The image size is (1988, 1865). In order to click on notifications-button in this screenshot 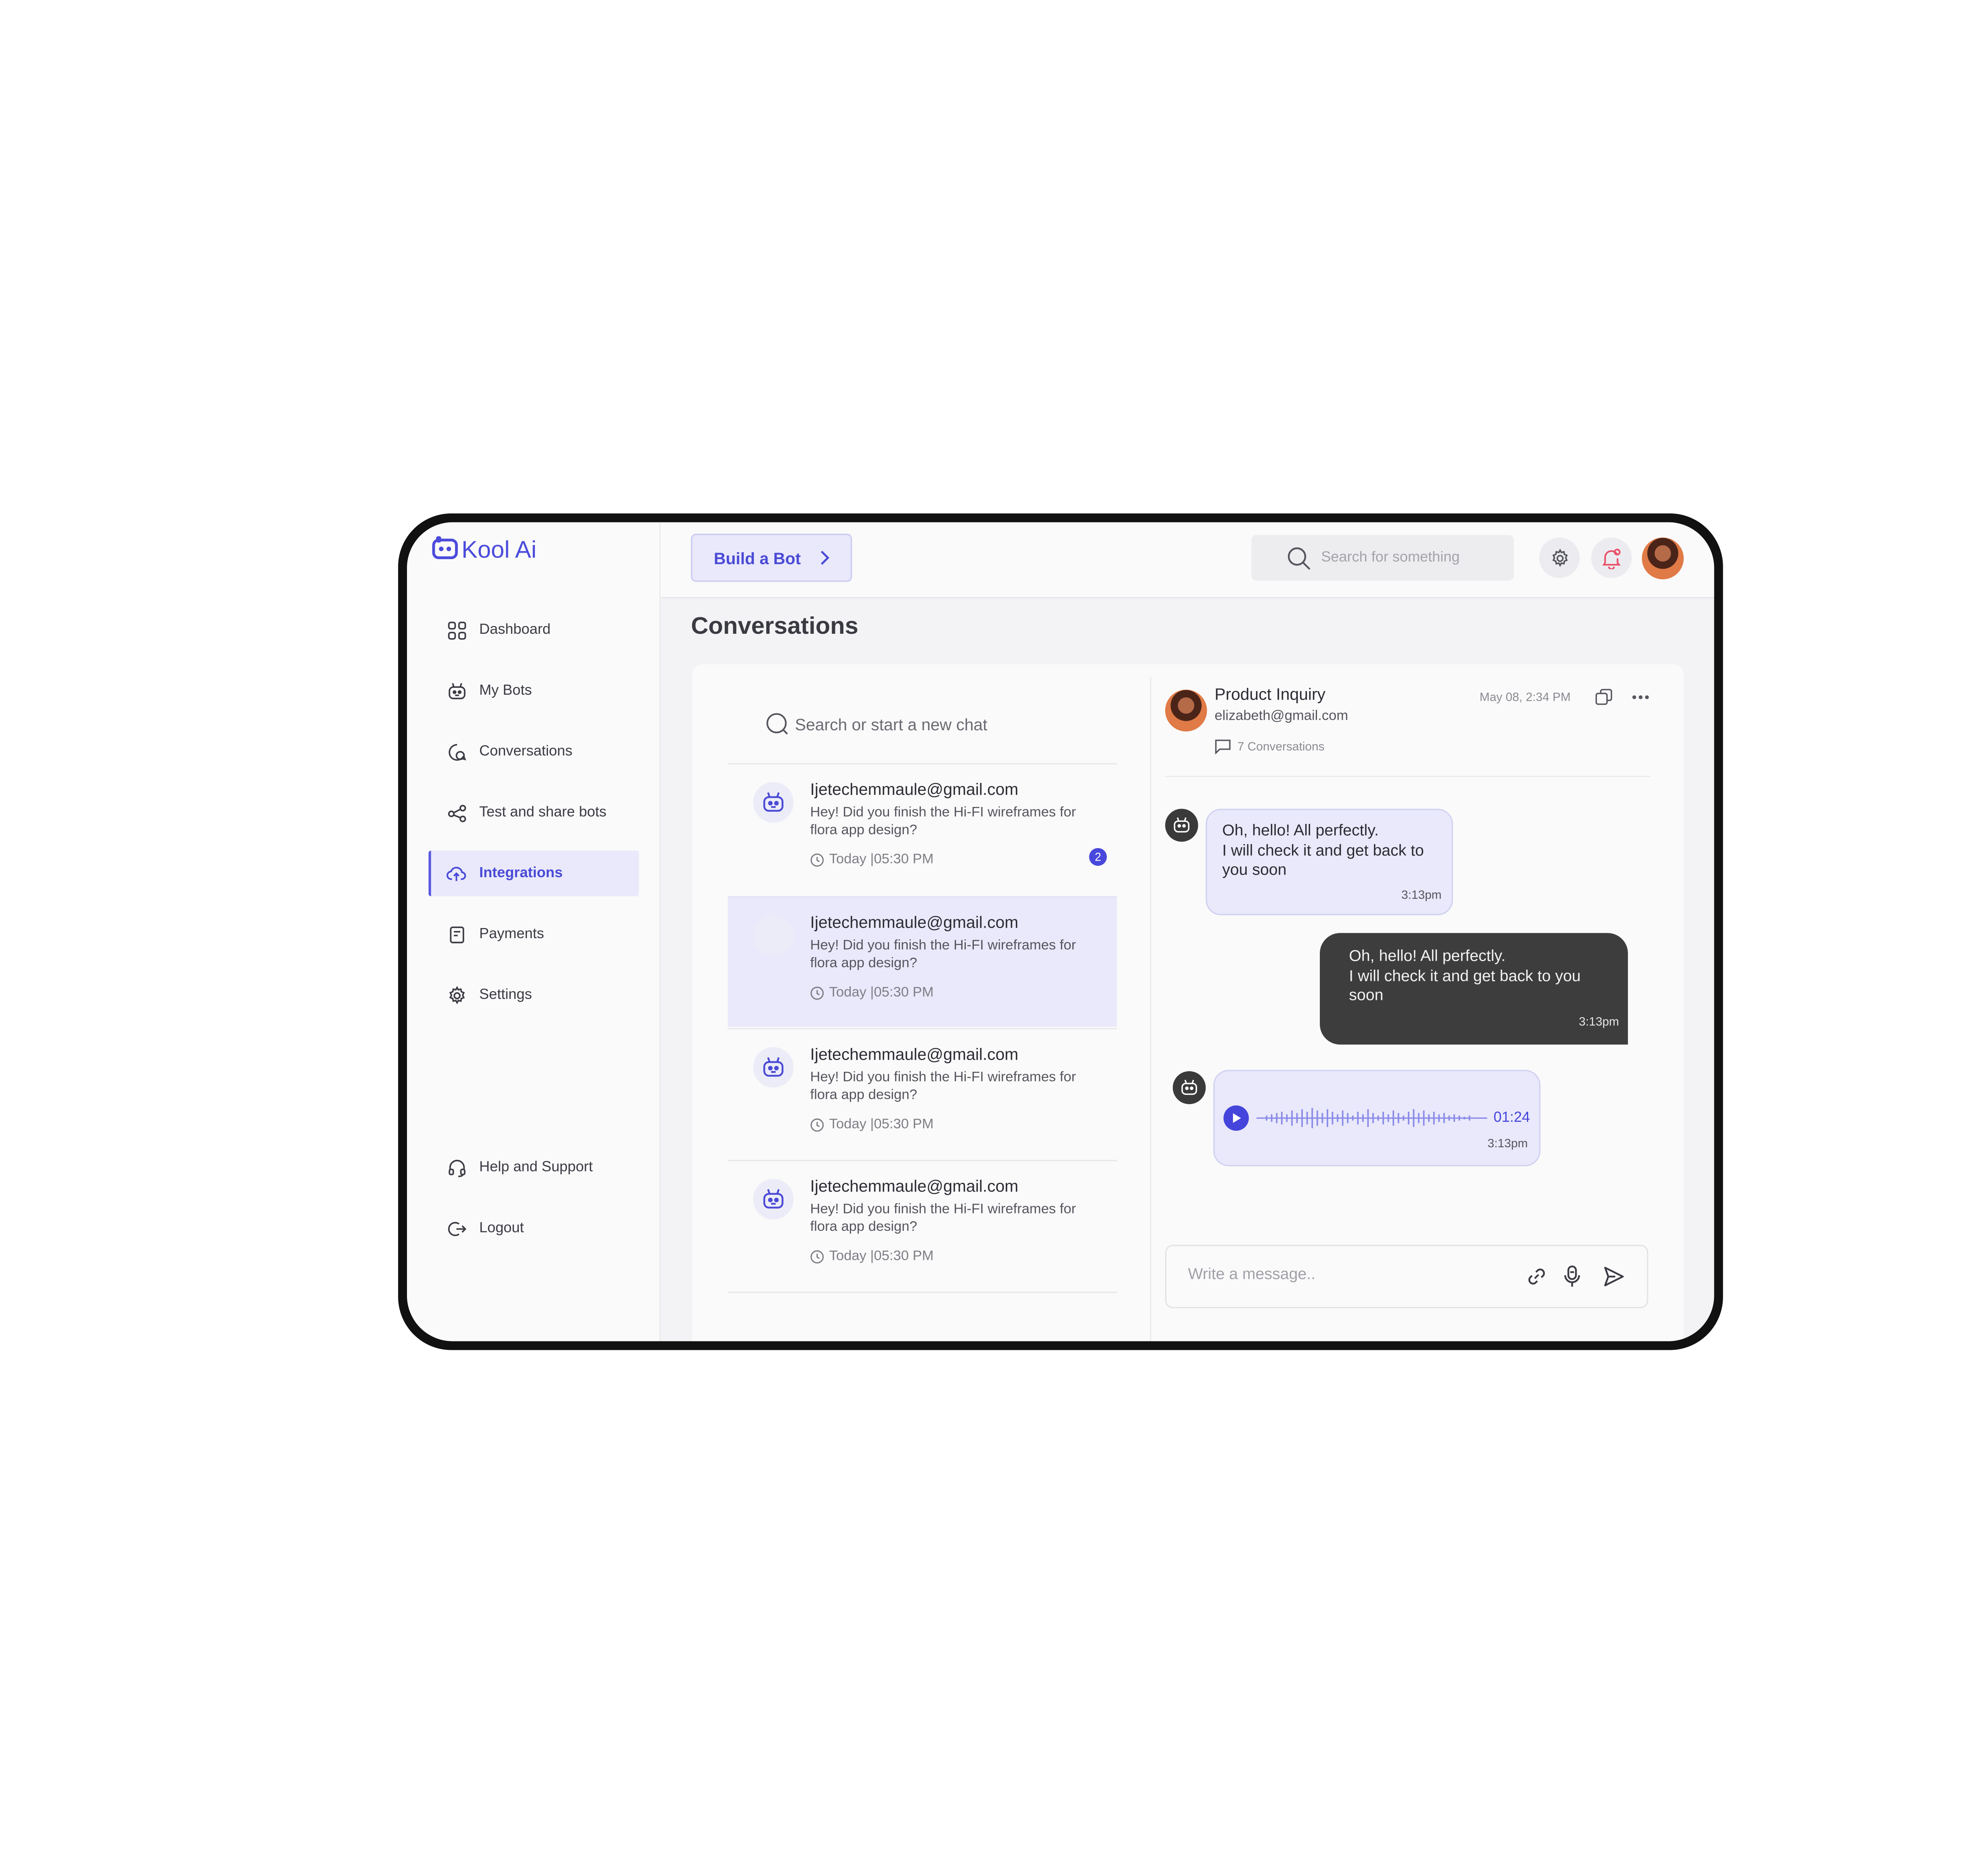, I will do `click(1612, 557)`.